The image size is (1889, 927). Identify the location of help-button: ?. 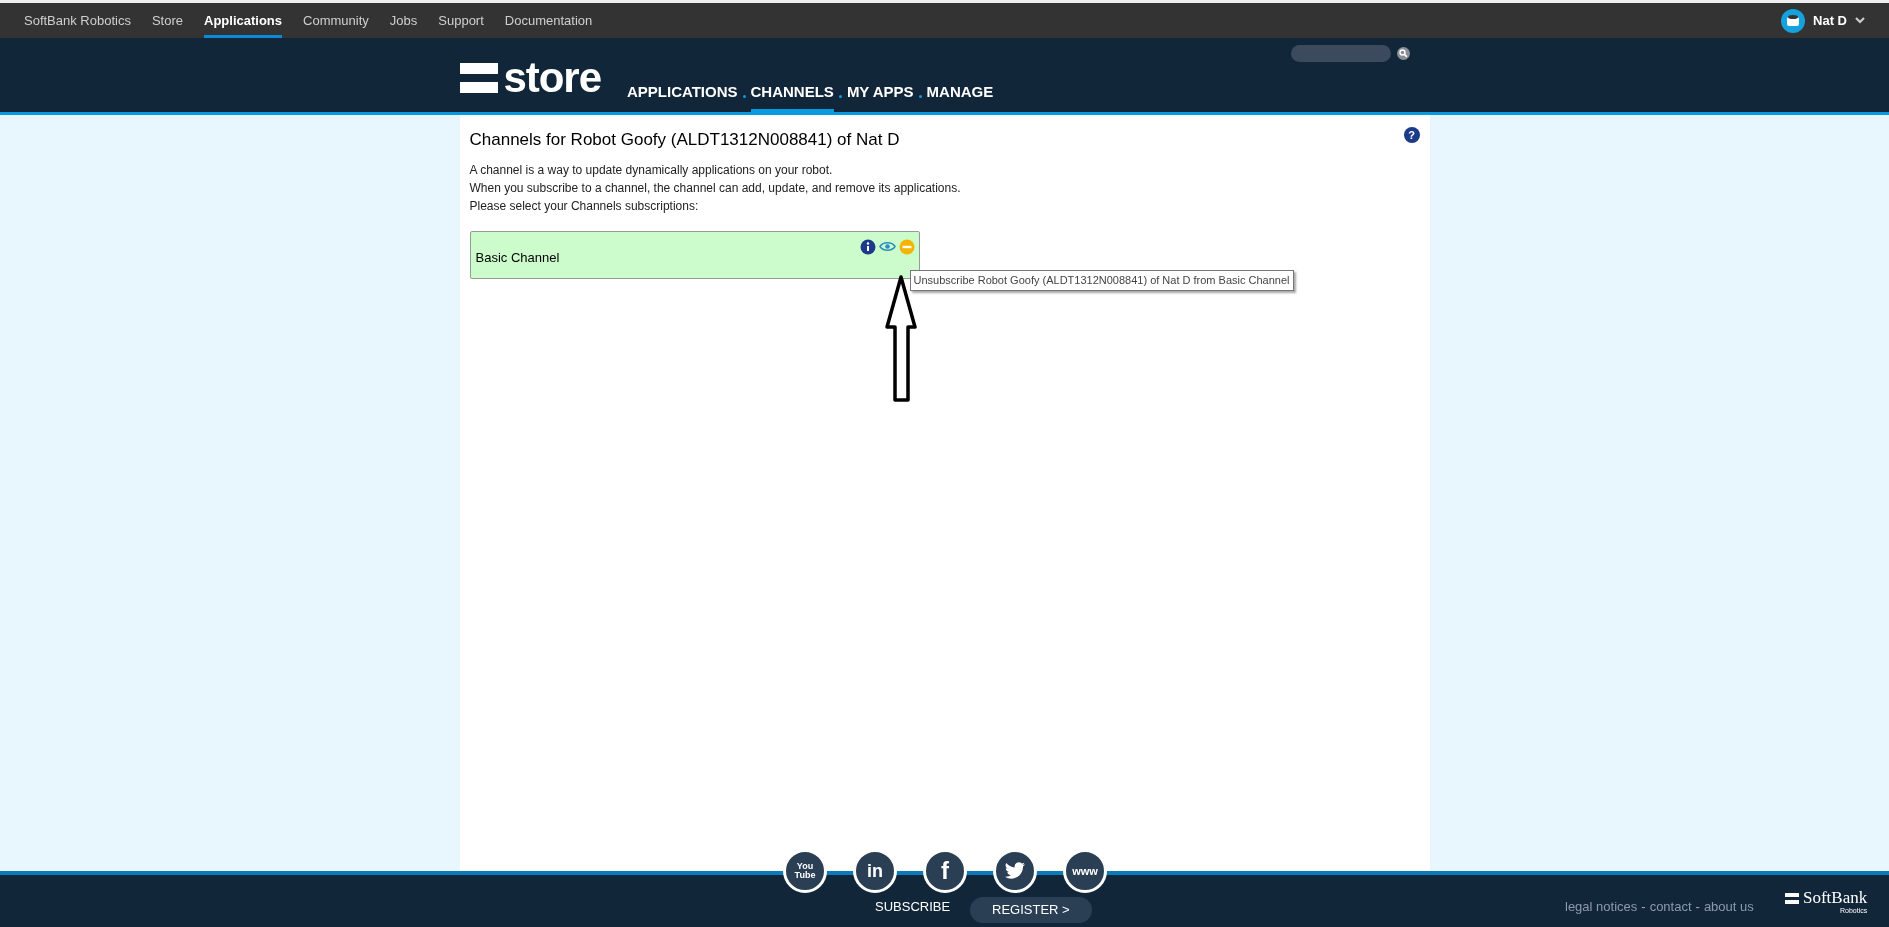
(1411, 135).